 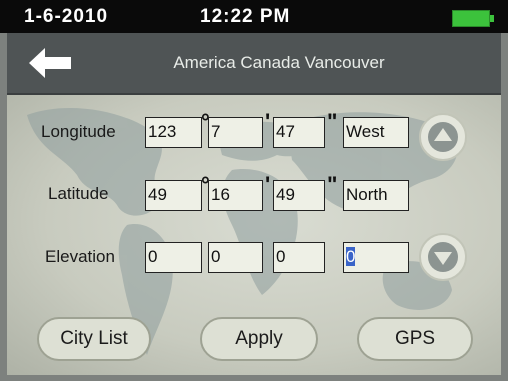 I want to click on longitude-minutes-value: 7, so click(x=216, y=131).